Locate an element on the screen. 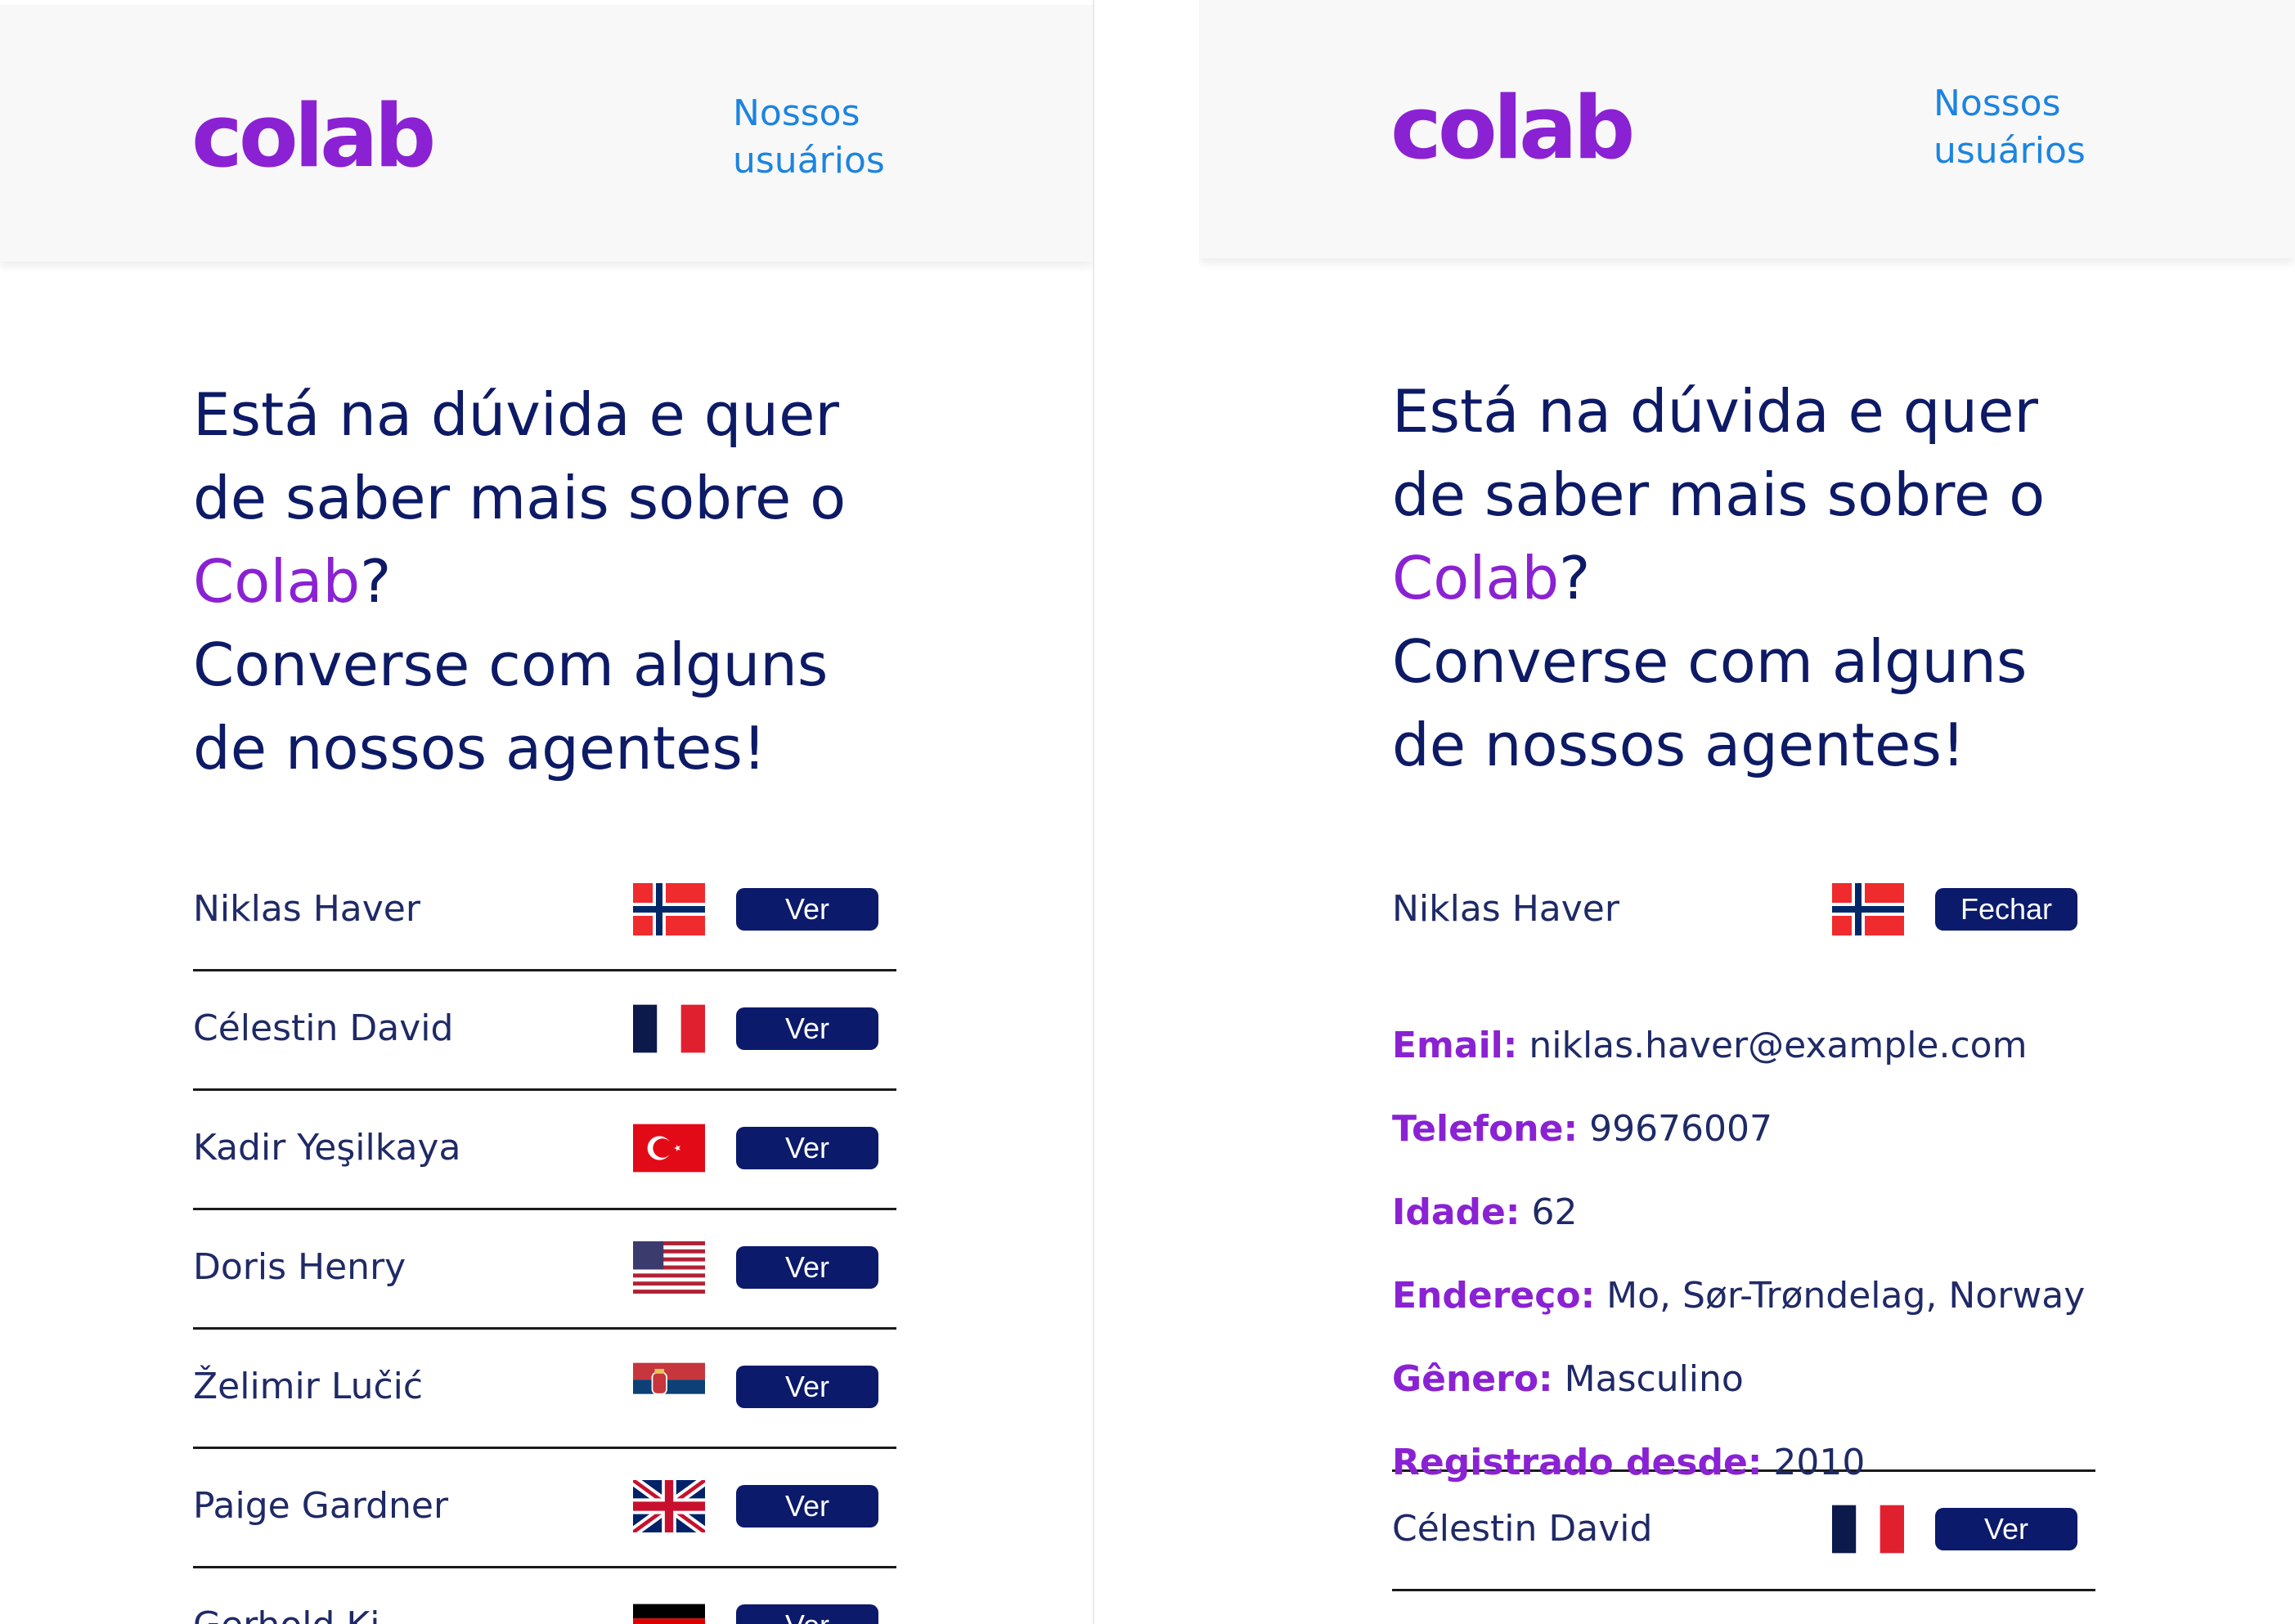  detail-telefone: Telefone: 99676007 is located at coordinates (1743, 1130).